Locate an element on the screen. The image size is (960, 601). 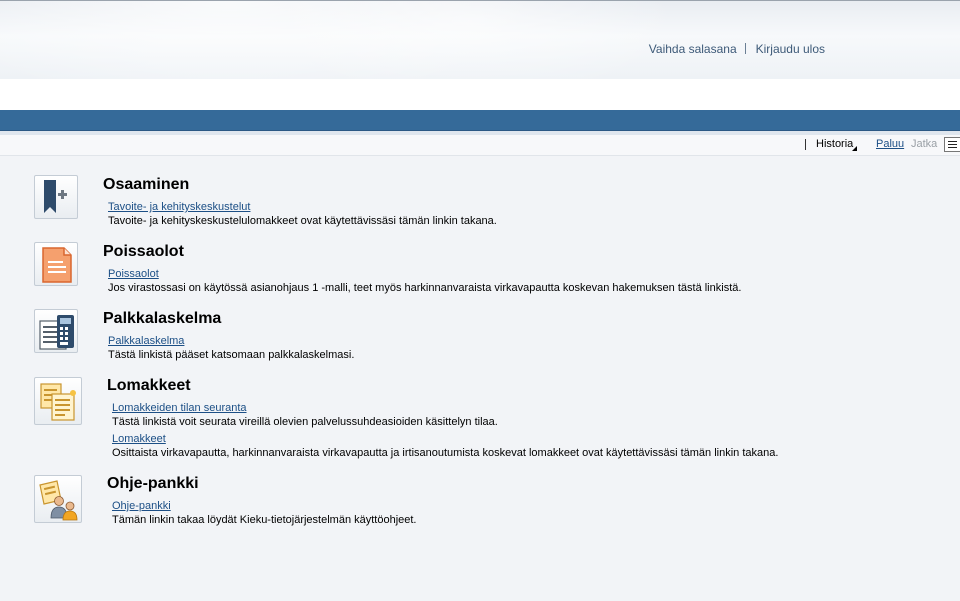
header-links: Vaihda salasana Kirjaudu ulos is located at coordinates (737, 49).